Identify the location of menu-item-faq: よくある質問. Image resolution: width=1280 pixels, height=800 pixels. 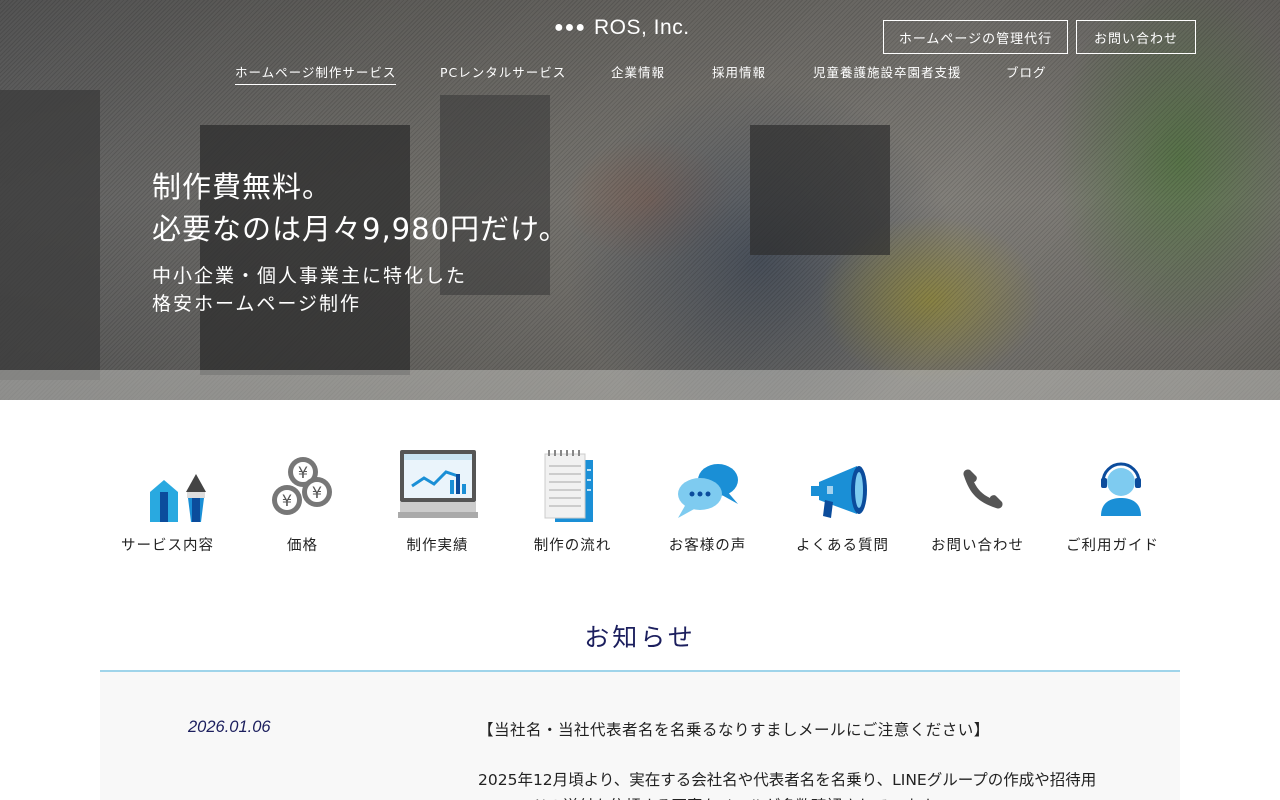
(842, 500).